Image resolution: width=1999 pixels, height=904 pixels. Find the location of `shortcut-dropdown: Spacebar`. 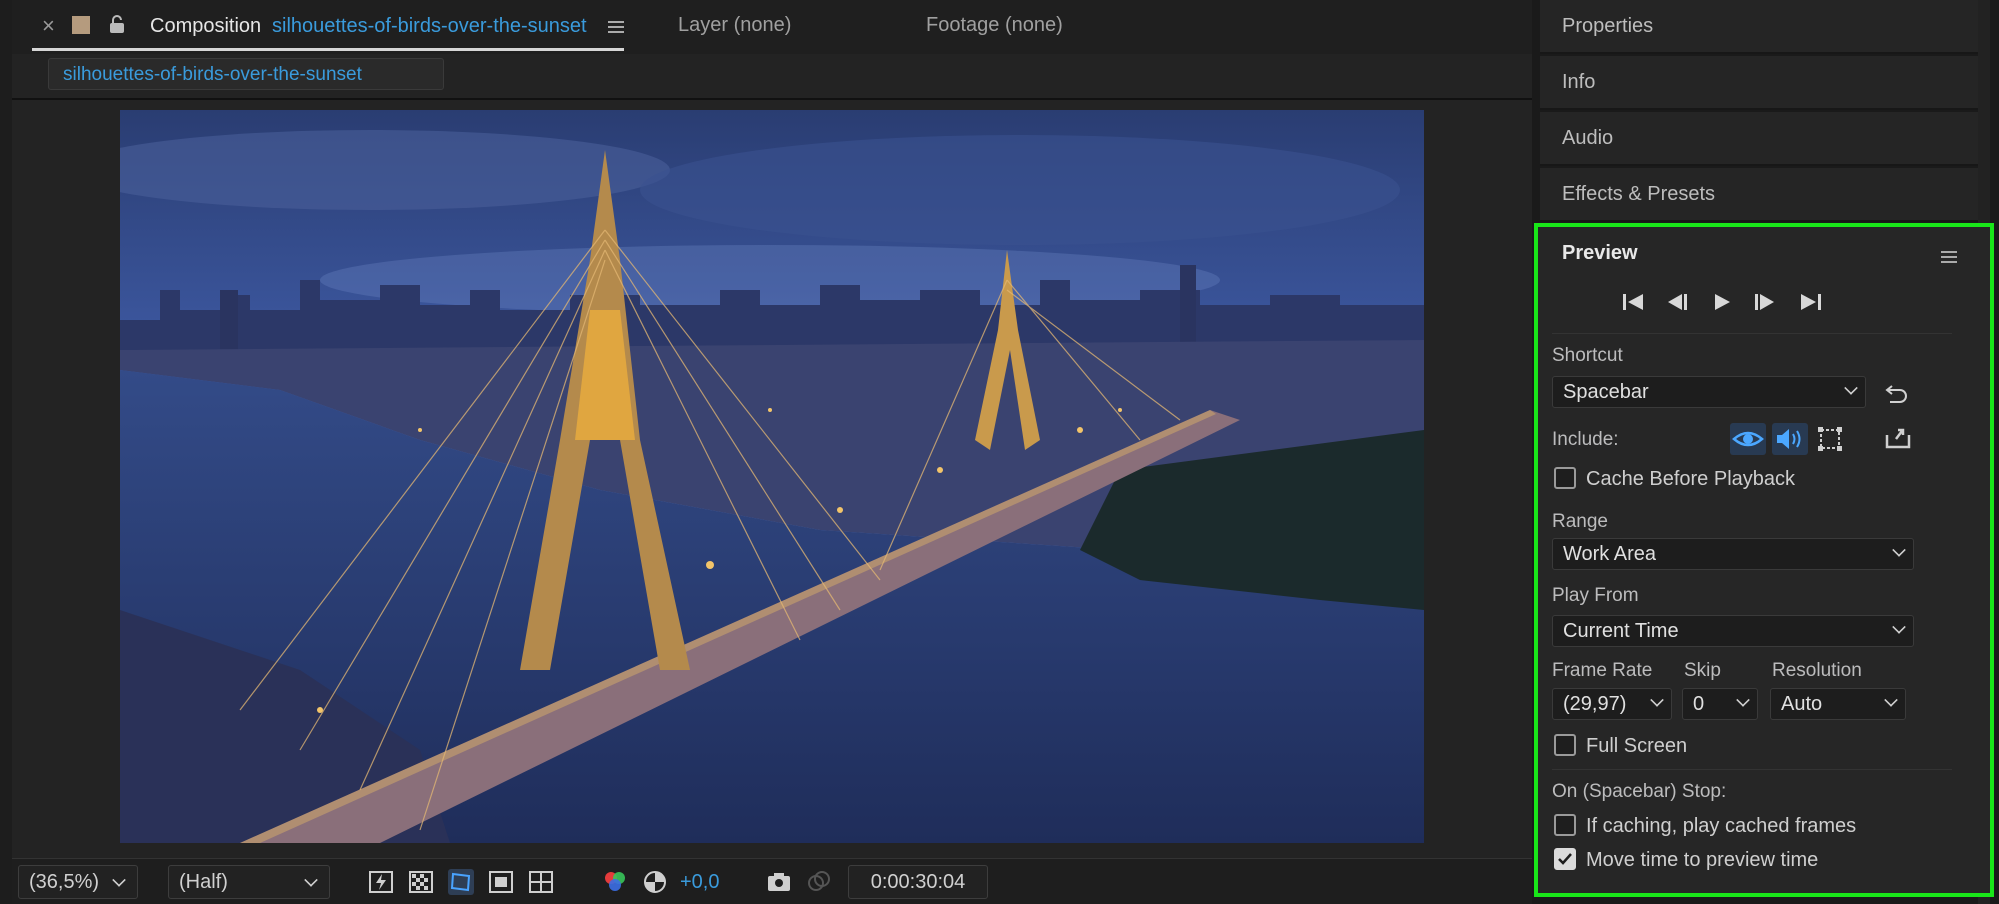

shortcut-dropdown: Spacebar is located at coordinates (1709, 392).